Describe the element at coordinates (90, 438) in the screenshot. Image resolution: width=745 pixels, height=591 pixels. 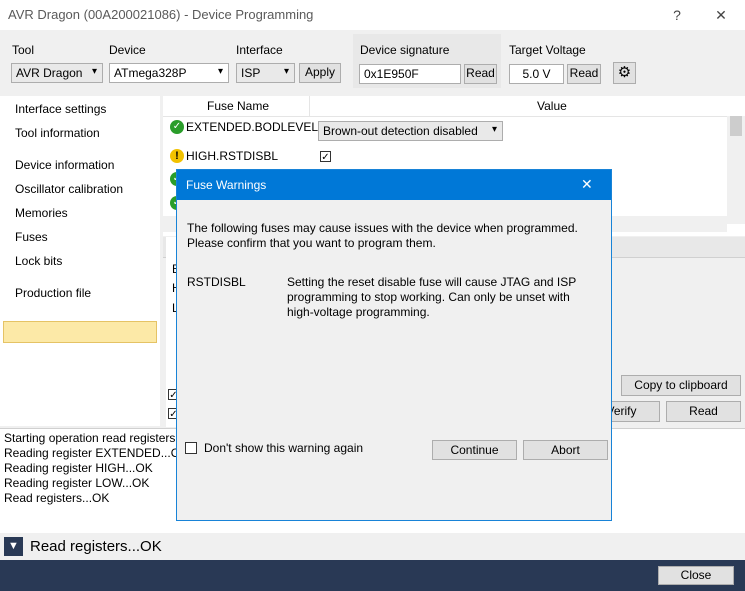
I see `log-line: Starting operation read registers` at that location.